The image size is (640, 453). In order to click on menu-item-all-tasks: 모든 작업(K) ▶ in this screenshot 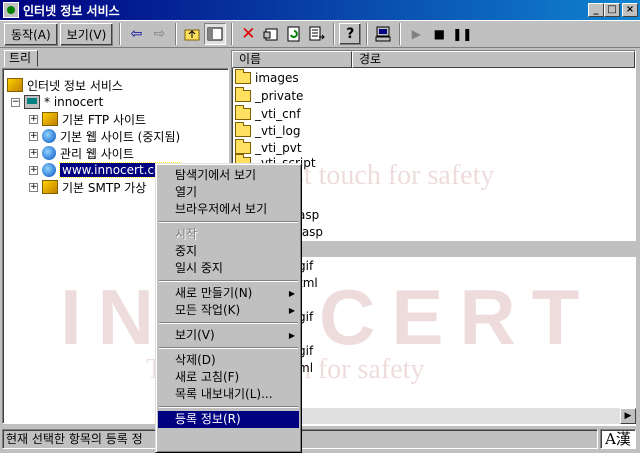, I will do `click(228, 310)`.